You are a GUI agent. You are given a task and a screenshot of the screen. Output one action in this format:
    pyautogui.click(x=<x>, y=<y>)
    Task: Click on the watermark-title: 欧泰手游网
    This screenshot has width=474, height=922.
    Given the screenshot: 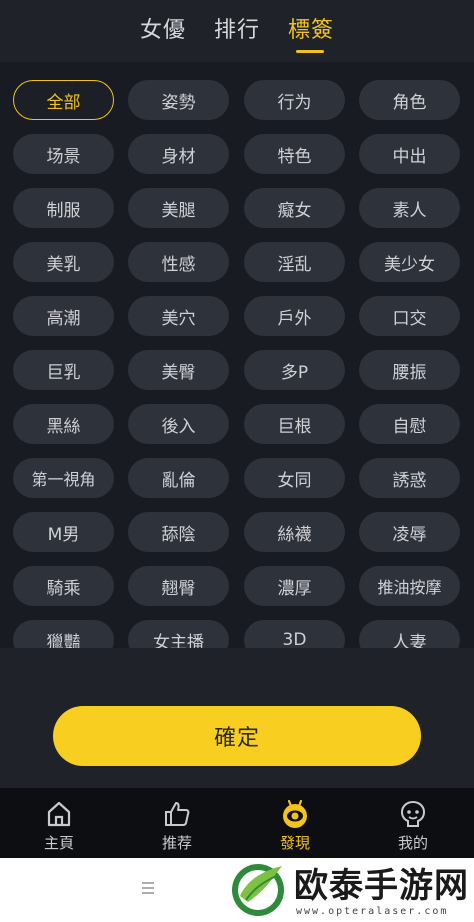 What is the action you would take?
    pyautogui.click(x=381, y=886)
    